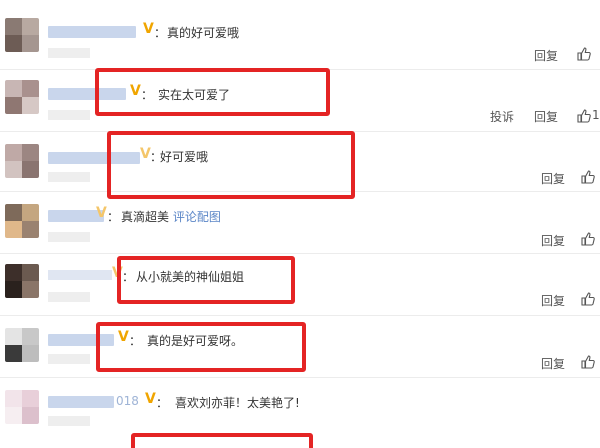 The image size is (600, 448). Describe the element at coordinates (145, 217) in the screenshot. I see `comment-text-body: 真滴超美` at that location.